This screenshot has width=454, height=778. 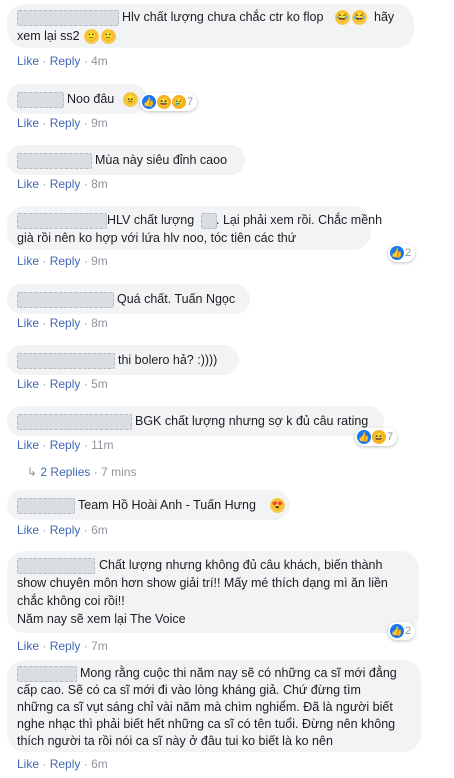 I want to click on comment-actions: Like · Reply · 5m, so click(x=62, y=384).